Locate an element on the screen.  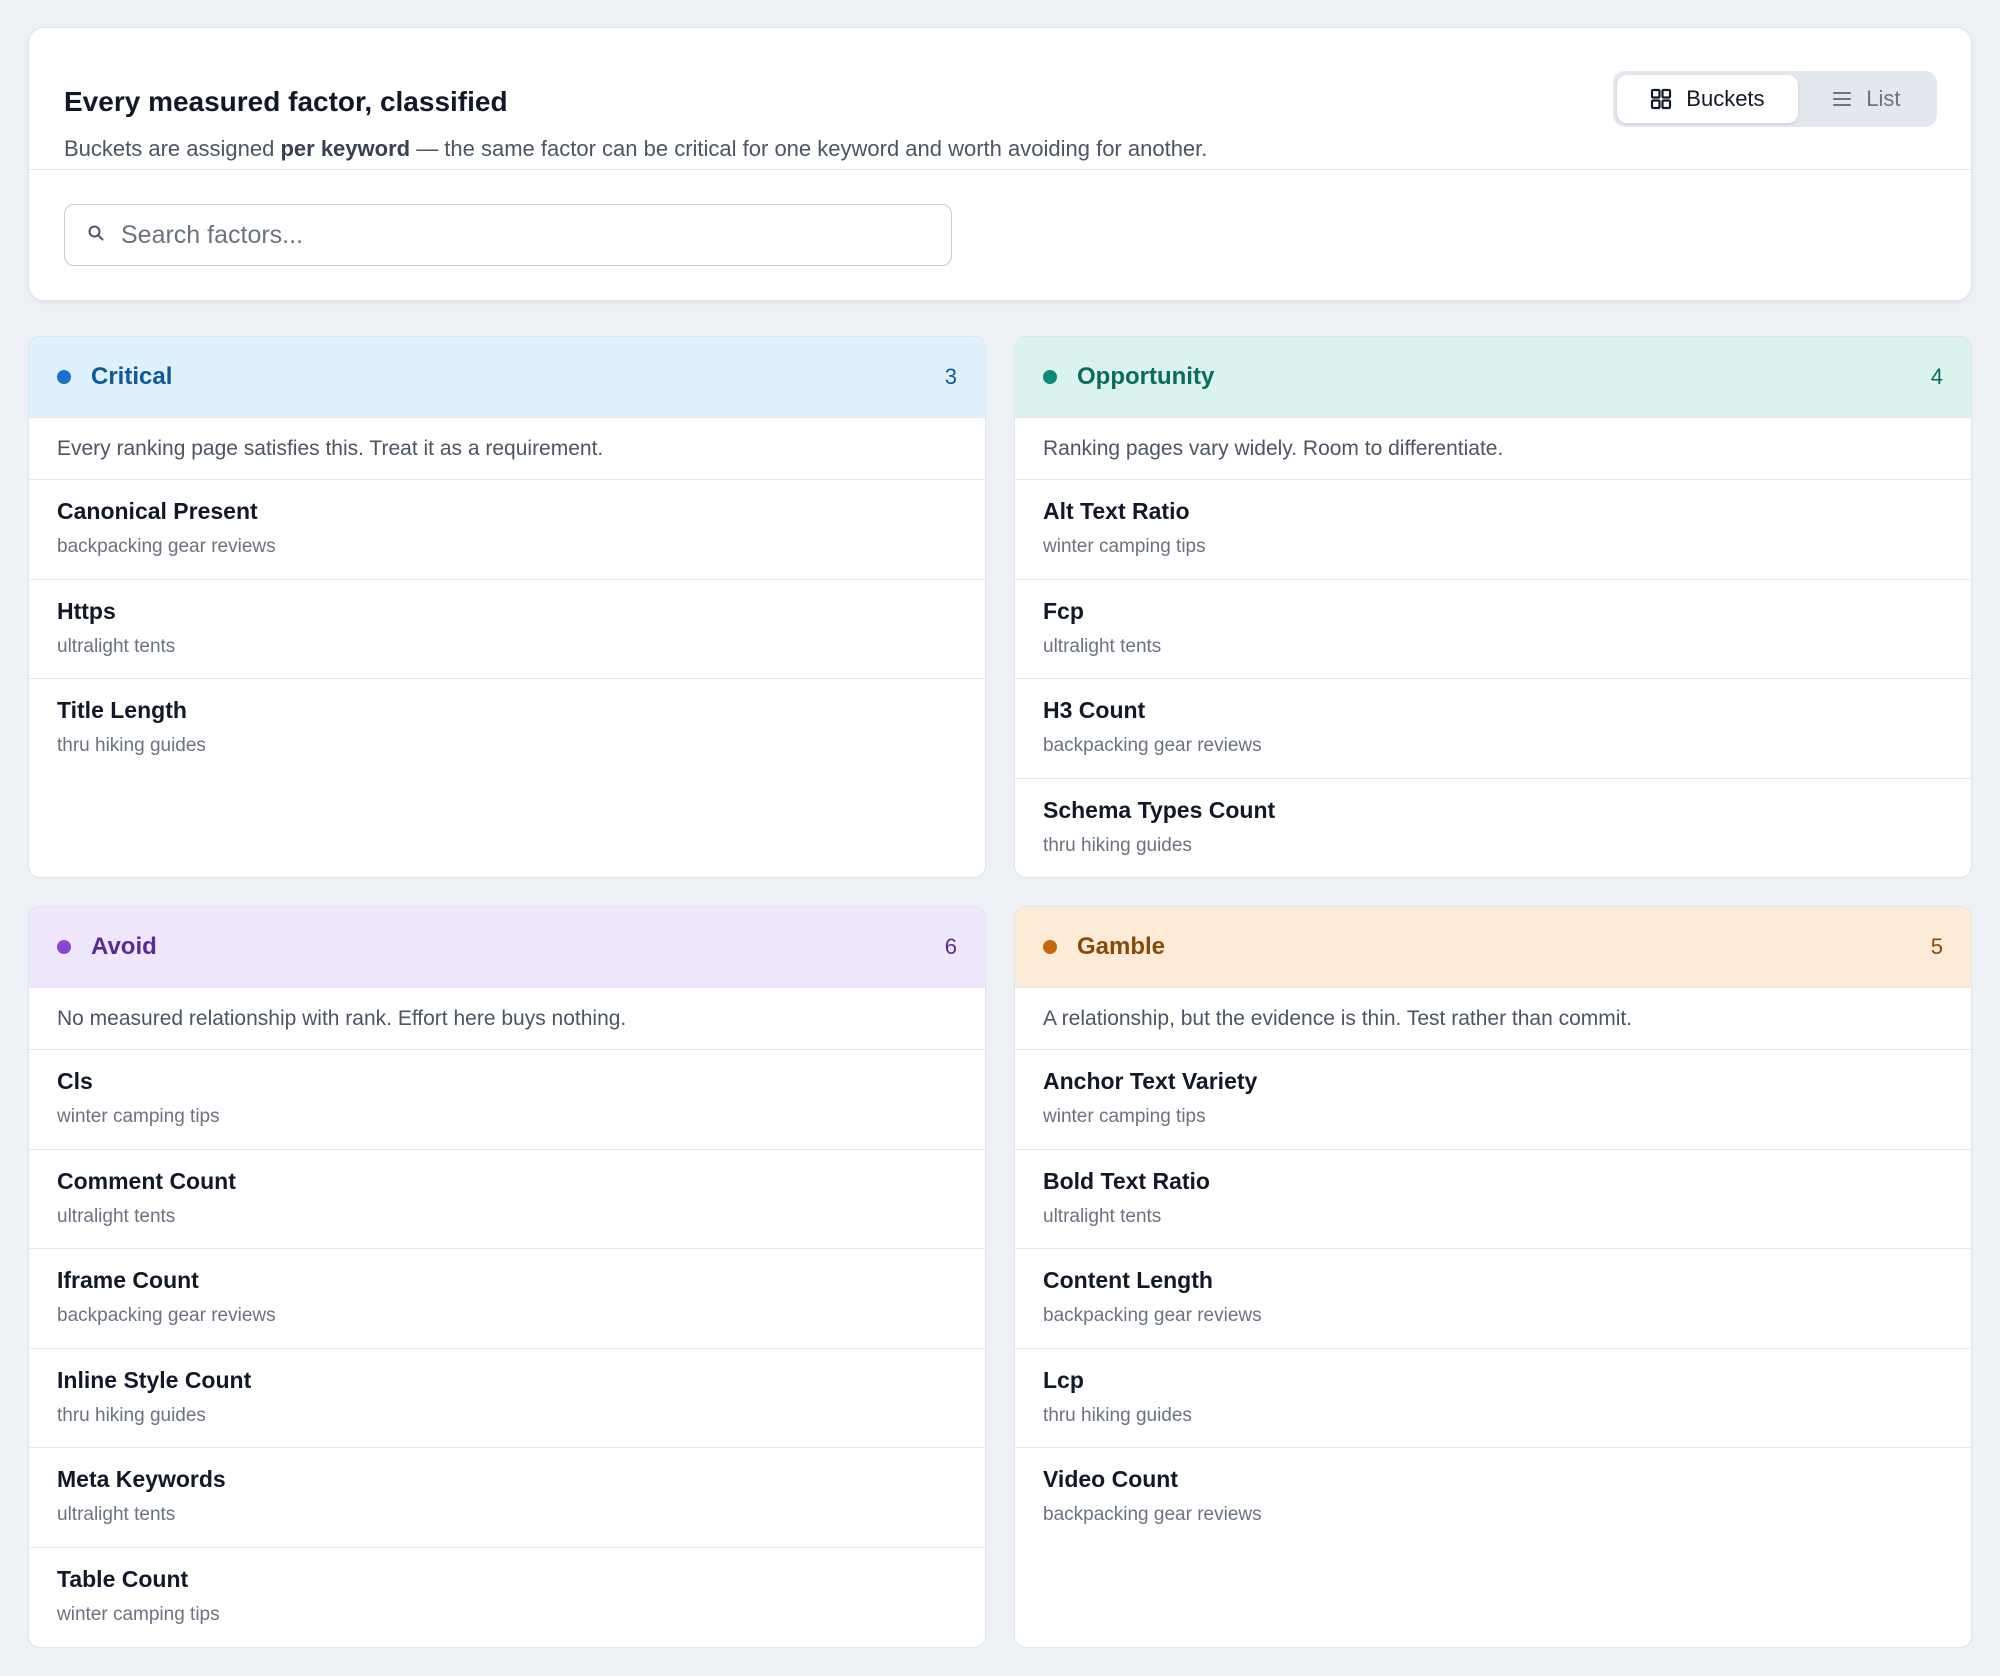
subtitle-text-start: Buckets are assigned is located at coordinates (172, 148).